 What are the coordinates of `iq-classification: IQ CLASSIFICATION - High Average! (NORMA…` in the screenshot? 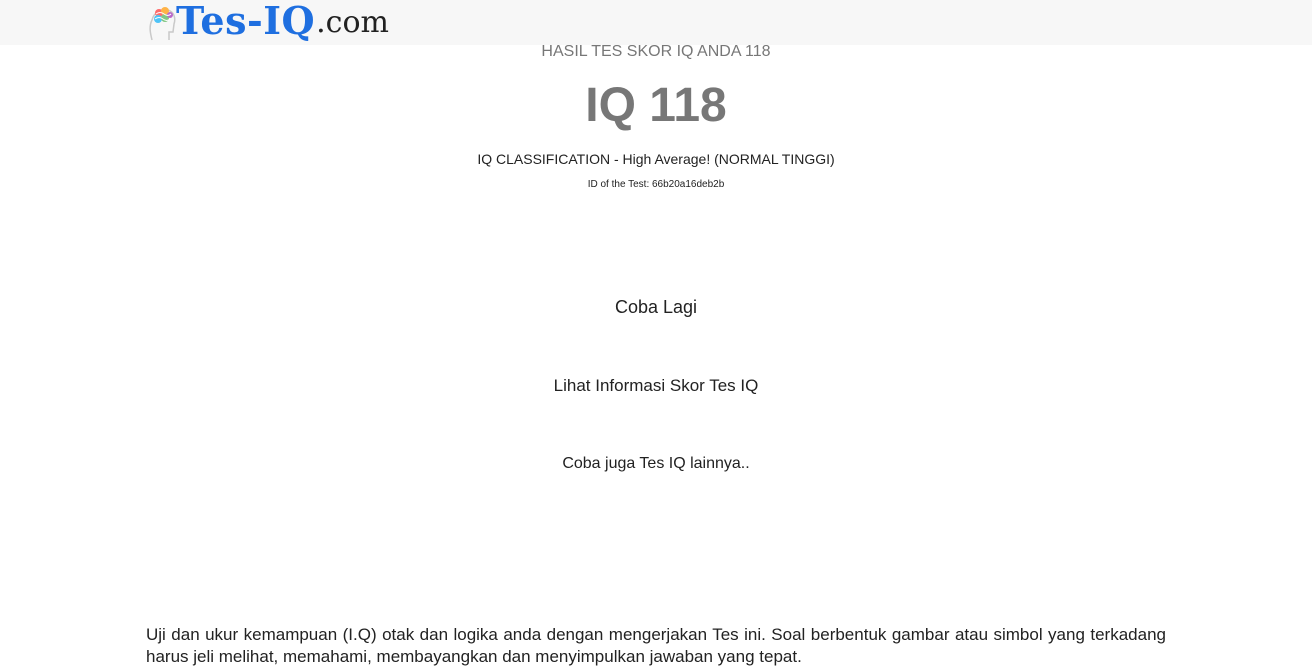 It's located at (656, 159).